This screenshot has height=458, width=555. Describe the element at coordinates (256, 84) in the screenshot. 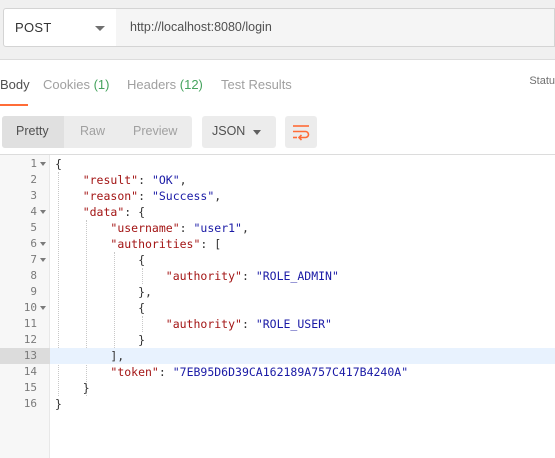

I see `tab-test-results: Test Results` at that location.